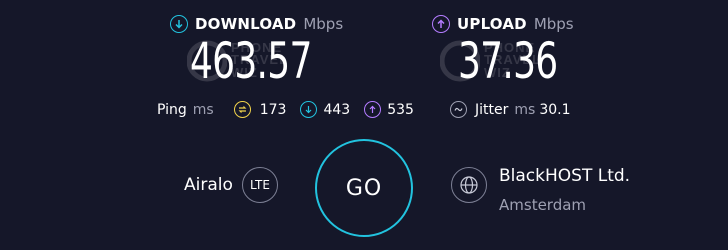 The width and height of the screenshot is (728, 250). Describe the element at coordinates (337, 109) in the screenshot. I see `ping-download-value: 443` at that location.